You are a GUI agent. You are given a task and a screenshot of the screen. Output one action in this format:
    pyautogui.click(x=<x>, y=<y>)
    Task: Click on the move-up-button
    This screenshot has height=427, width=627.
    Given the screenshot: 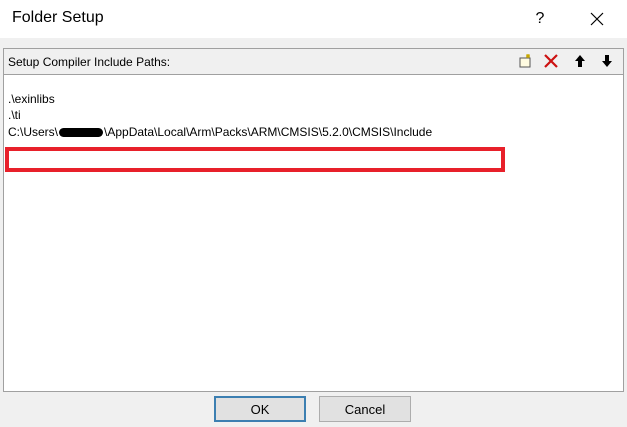 What is the action you would take?
    pyautogui.click(x=579, y=61)
    